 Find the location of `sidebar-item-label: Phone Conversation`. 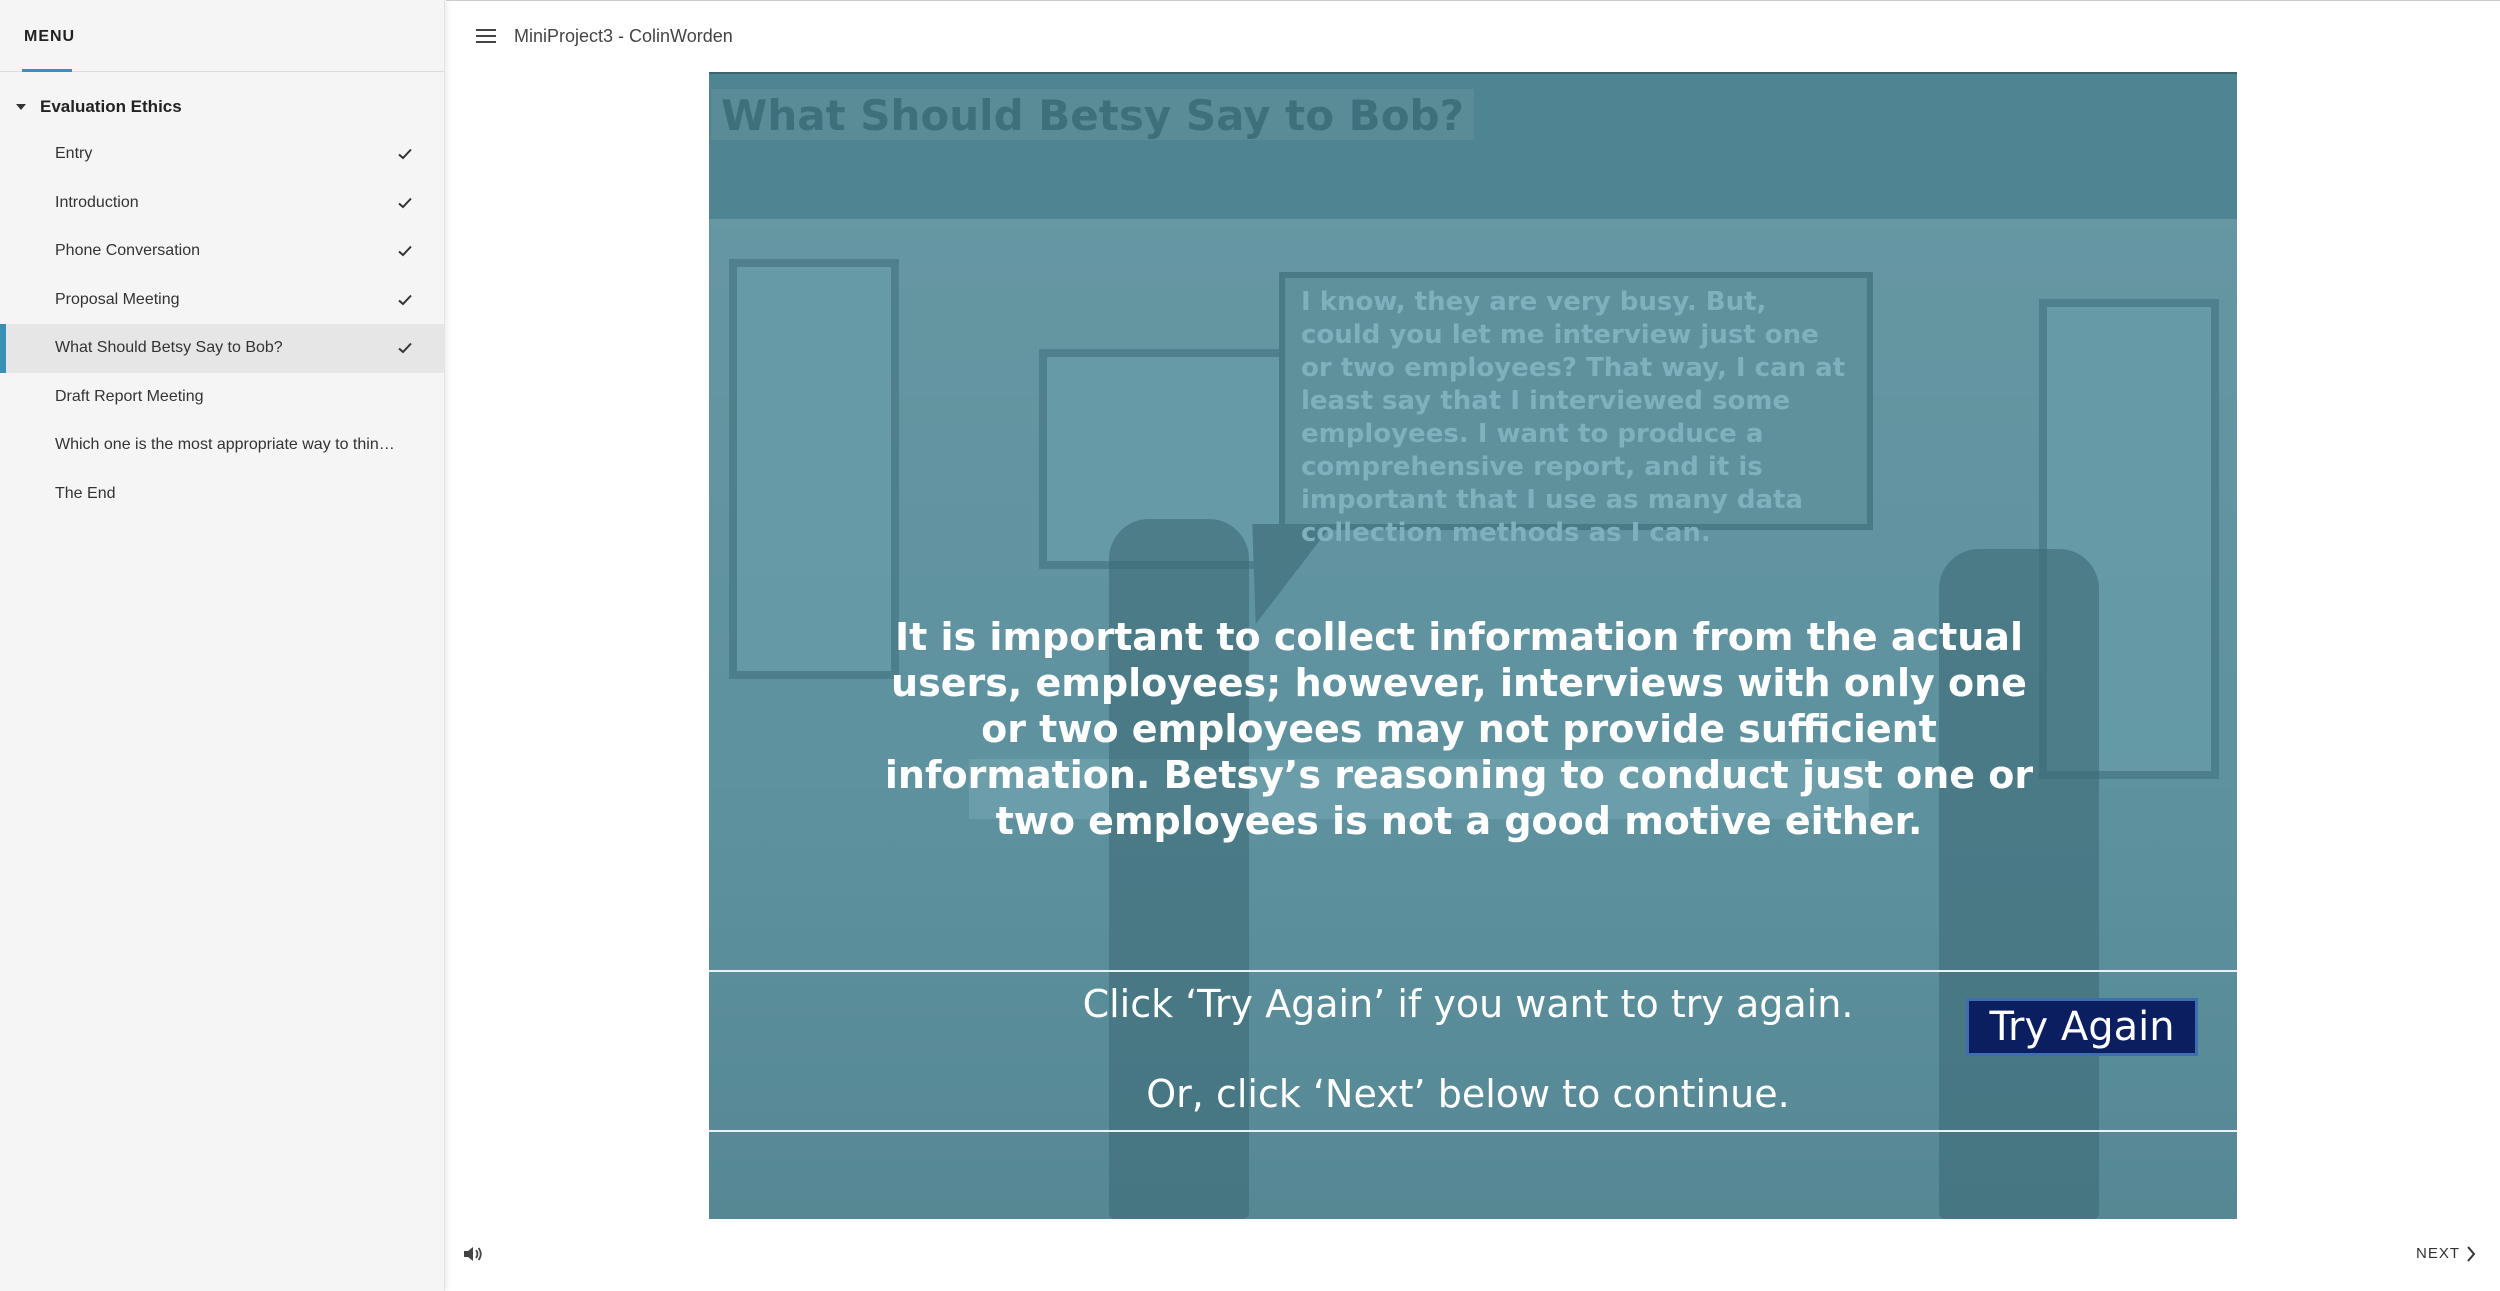

sidebar-item-label: Phone Conversation is located at coordinates (127, 251).